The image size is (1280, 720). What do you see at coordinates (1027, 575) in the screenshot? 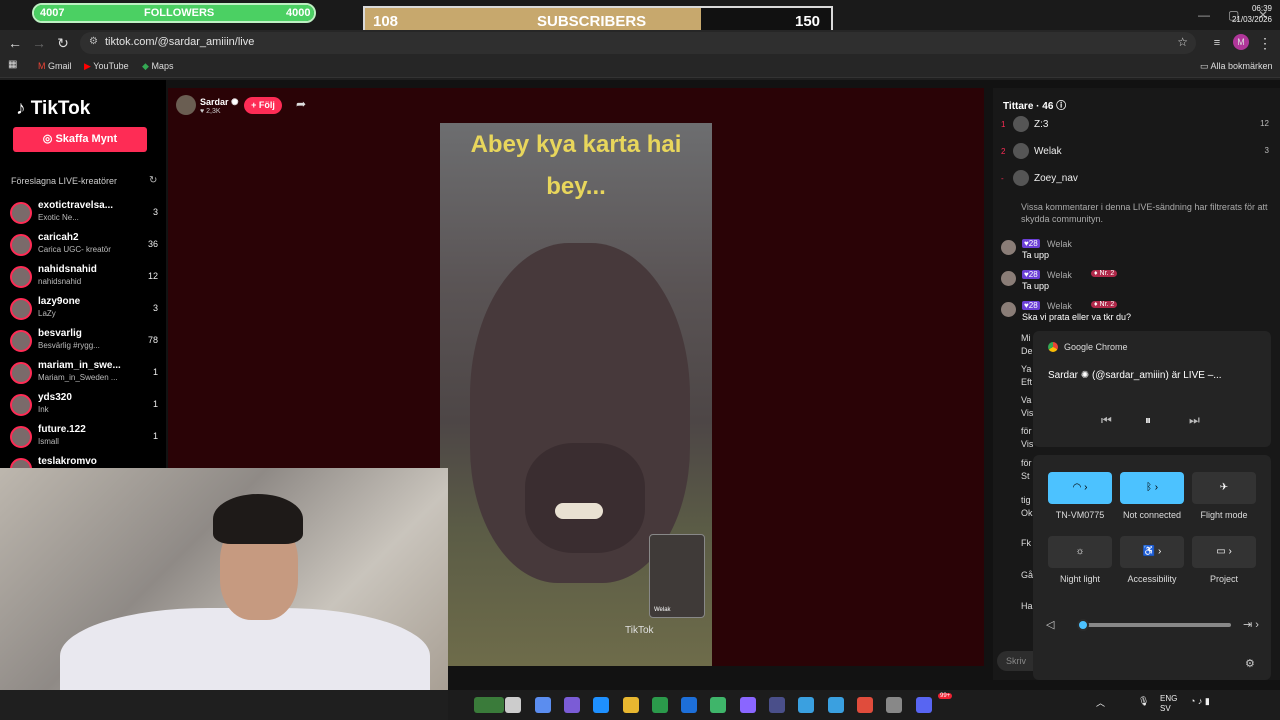
I see `clipped-comment-text: Gå` at bounding box center [1027, 575].